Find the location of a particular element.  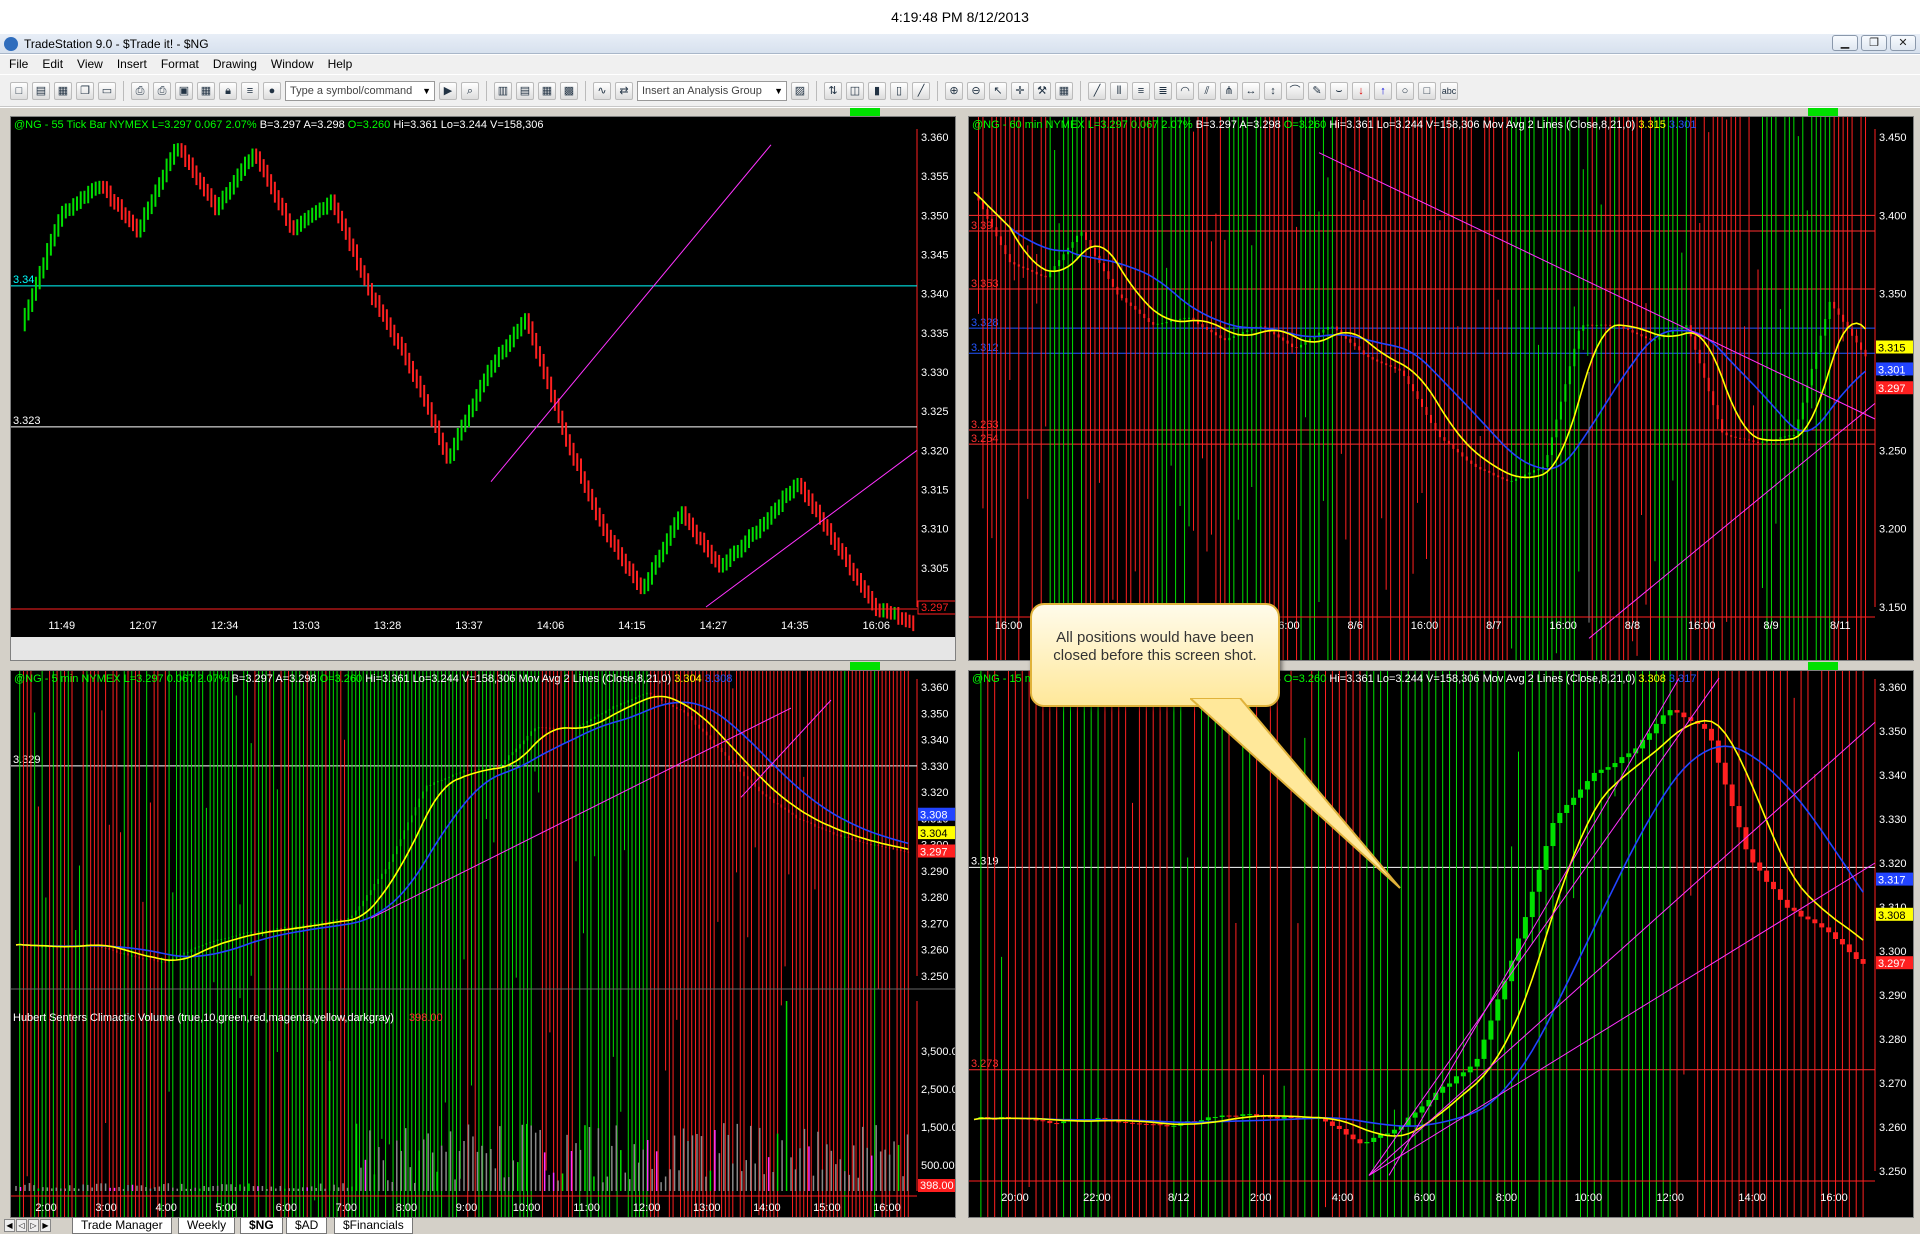

prev-tab-icon: ◁ is located at coordinates (21, 1225).